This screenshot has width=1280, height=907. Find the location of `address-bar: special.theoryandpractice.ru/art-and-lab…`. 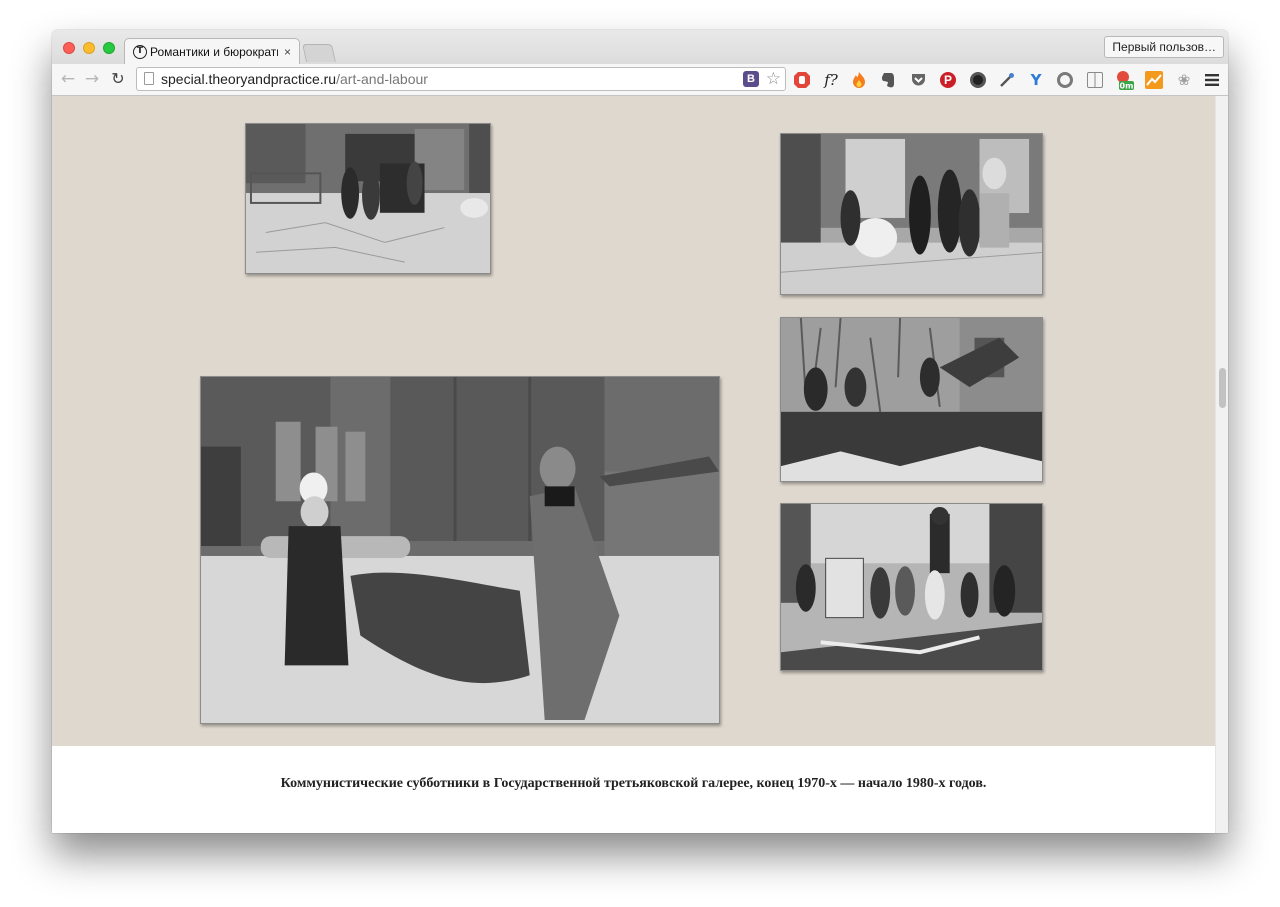

address-bar: special.theoryandpractice.ru/art-and-lab… is located at coordinates (461, 79).